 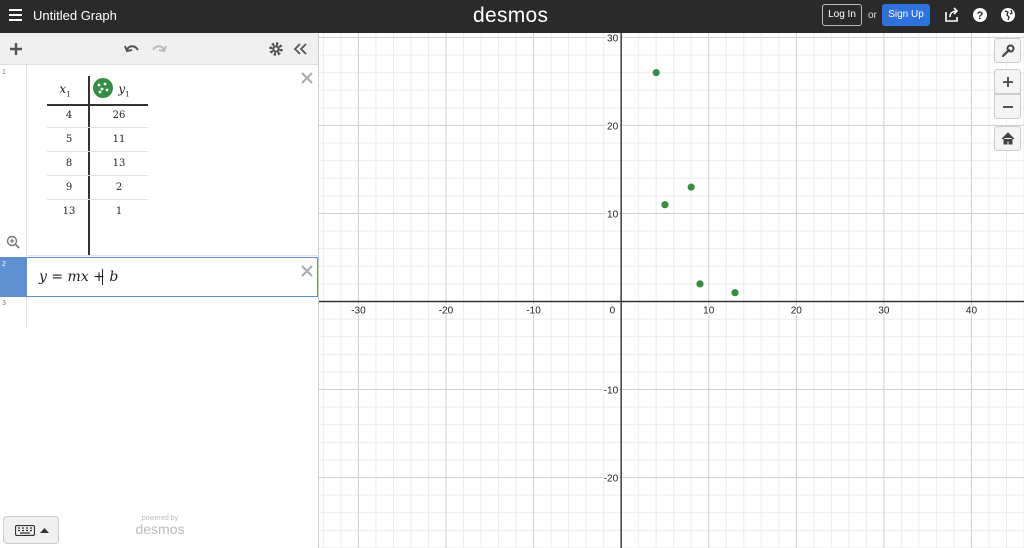 I want to click on x-tick-label: -20, so click(x=446, y=311).